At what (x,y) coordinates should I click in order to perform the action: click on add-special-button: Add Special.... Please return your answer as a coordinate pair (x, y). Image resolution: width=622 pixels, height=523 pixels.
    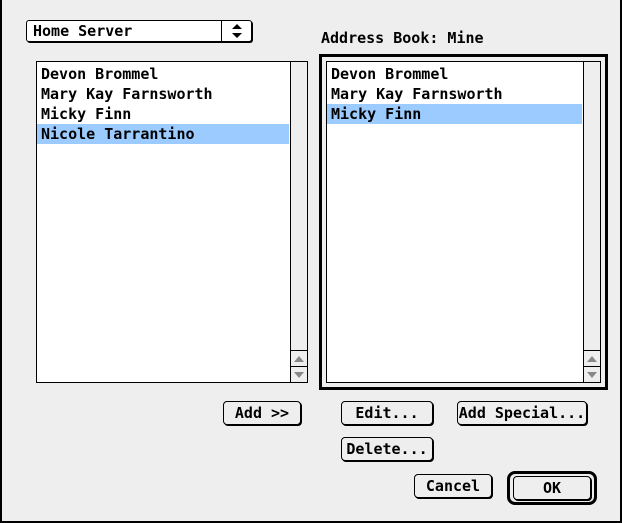
    Looking at the image, I should click on (522, 413).